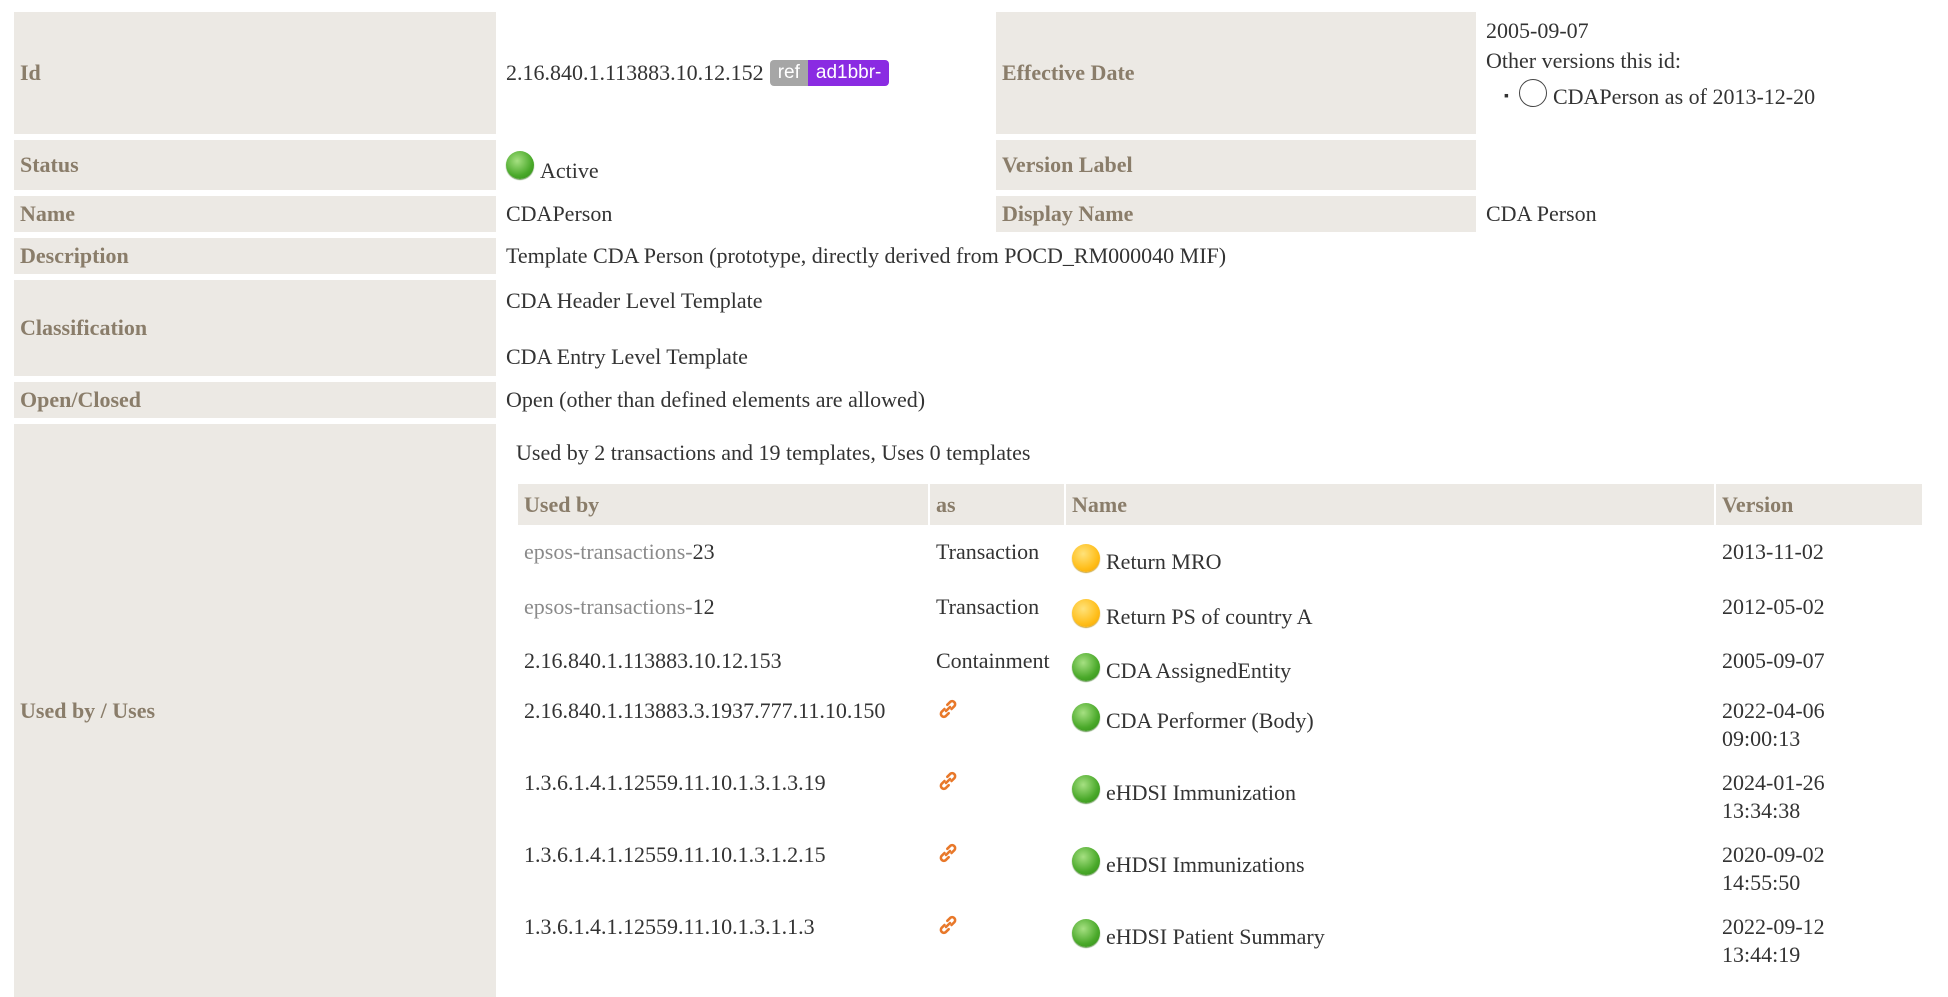  Describe the element at coordinates (1773, 606) in the screenshot. I see `version-date: 2012-05-02` at that location.